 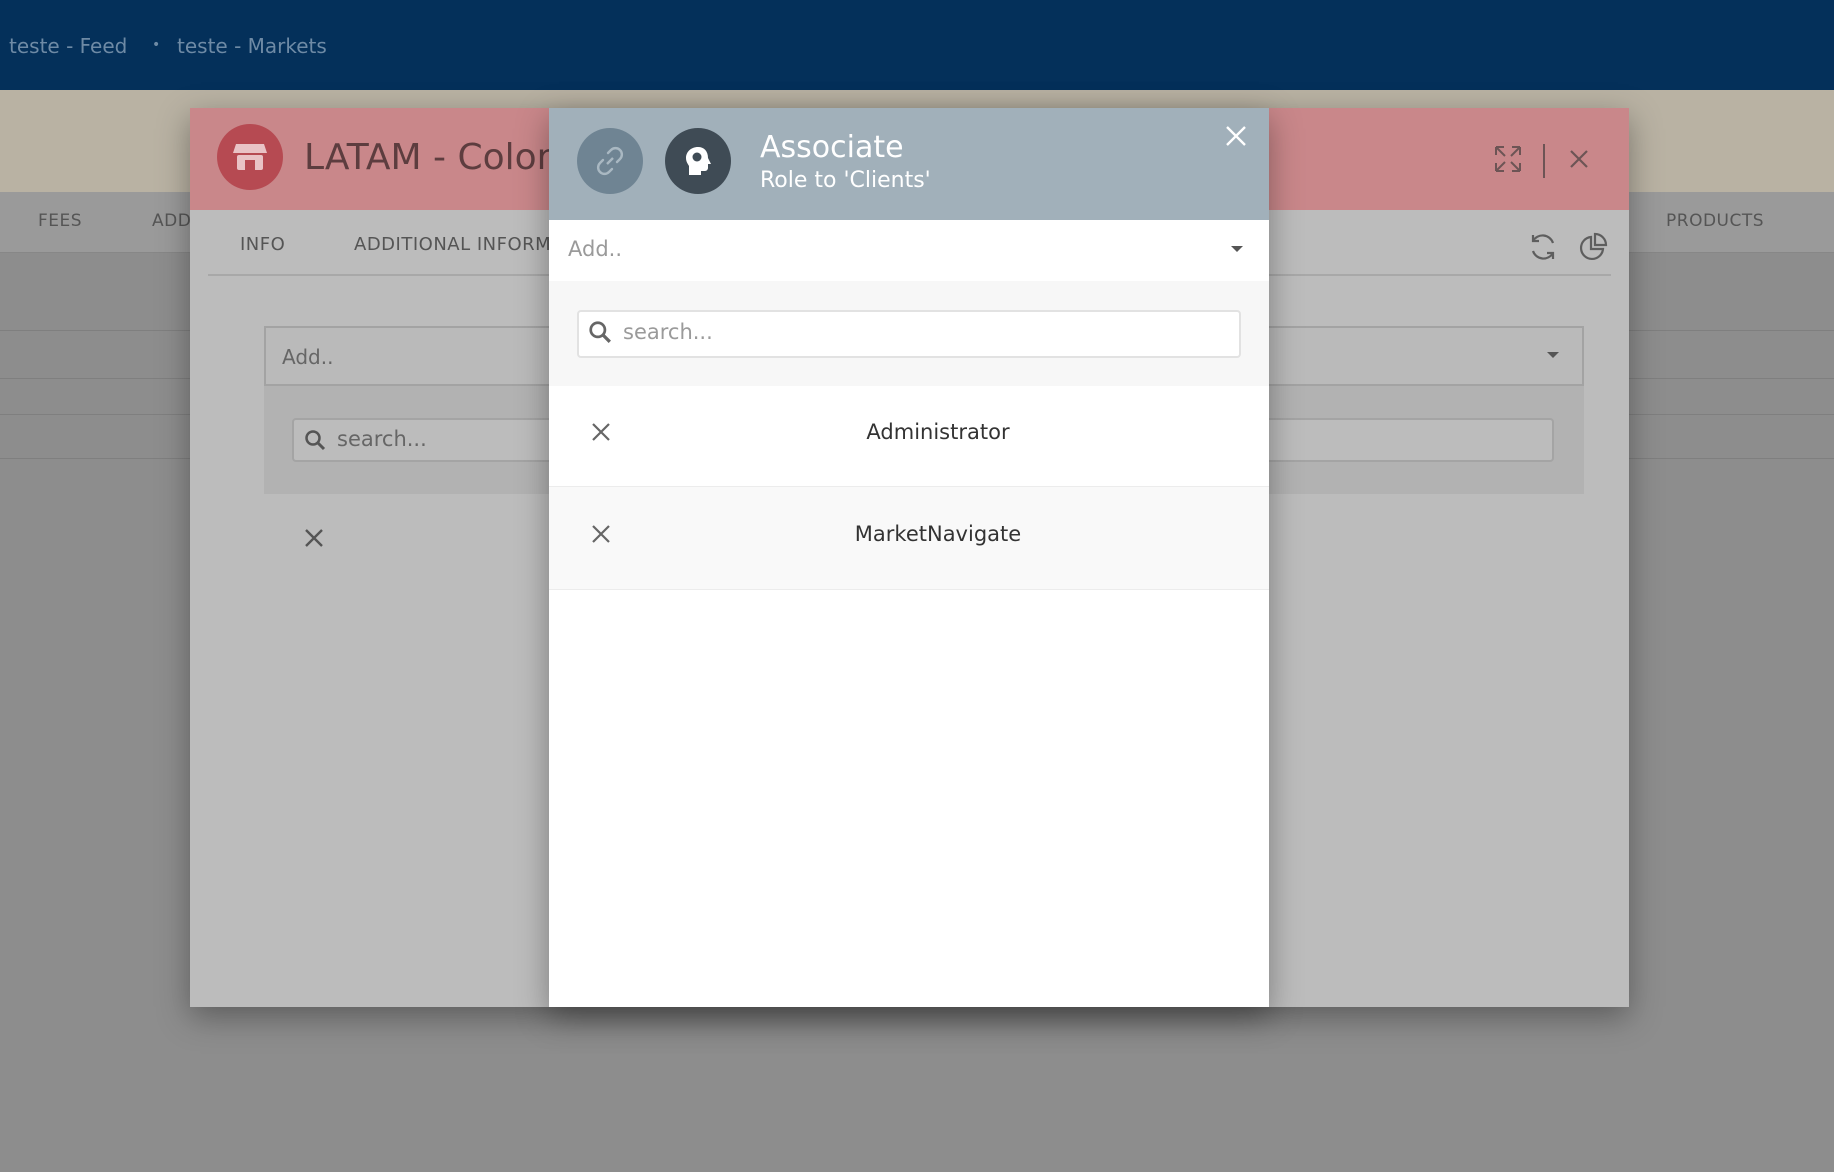 I want to click on crumb-feed: teste - Feed, so click(x=68, y=46).